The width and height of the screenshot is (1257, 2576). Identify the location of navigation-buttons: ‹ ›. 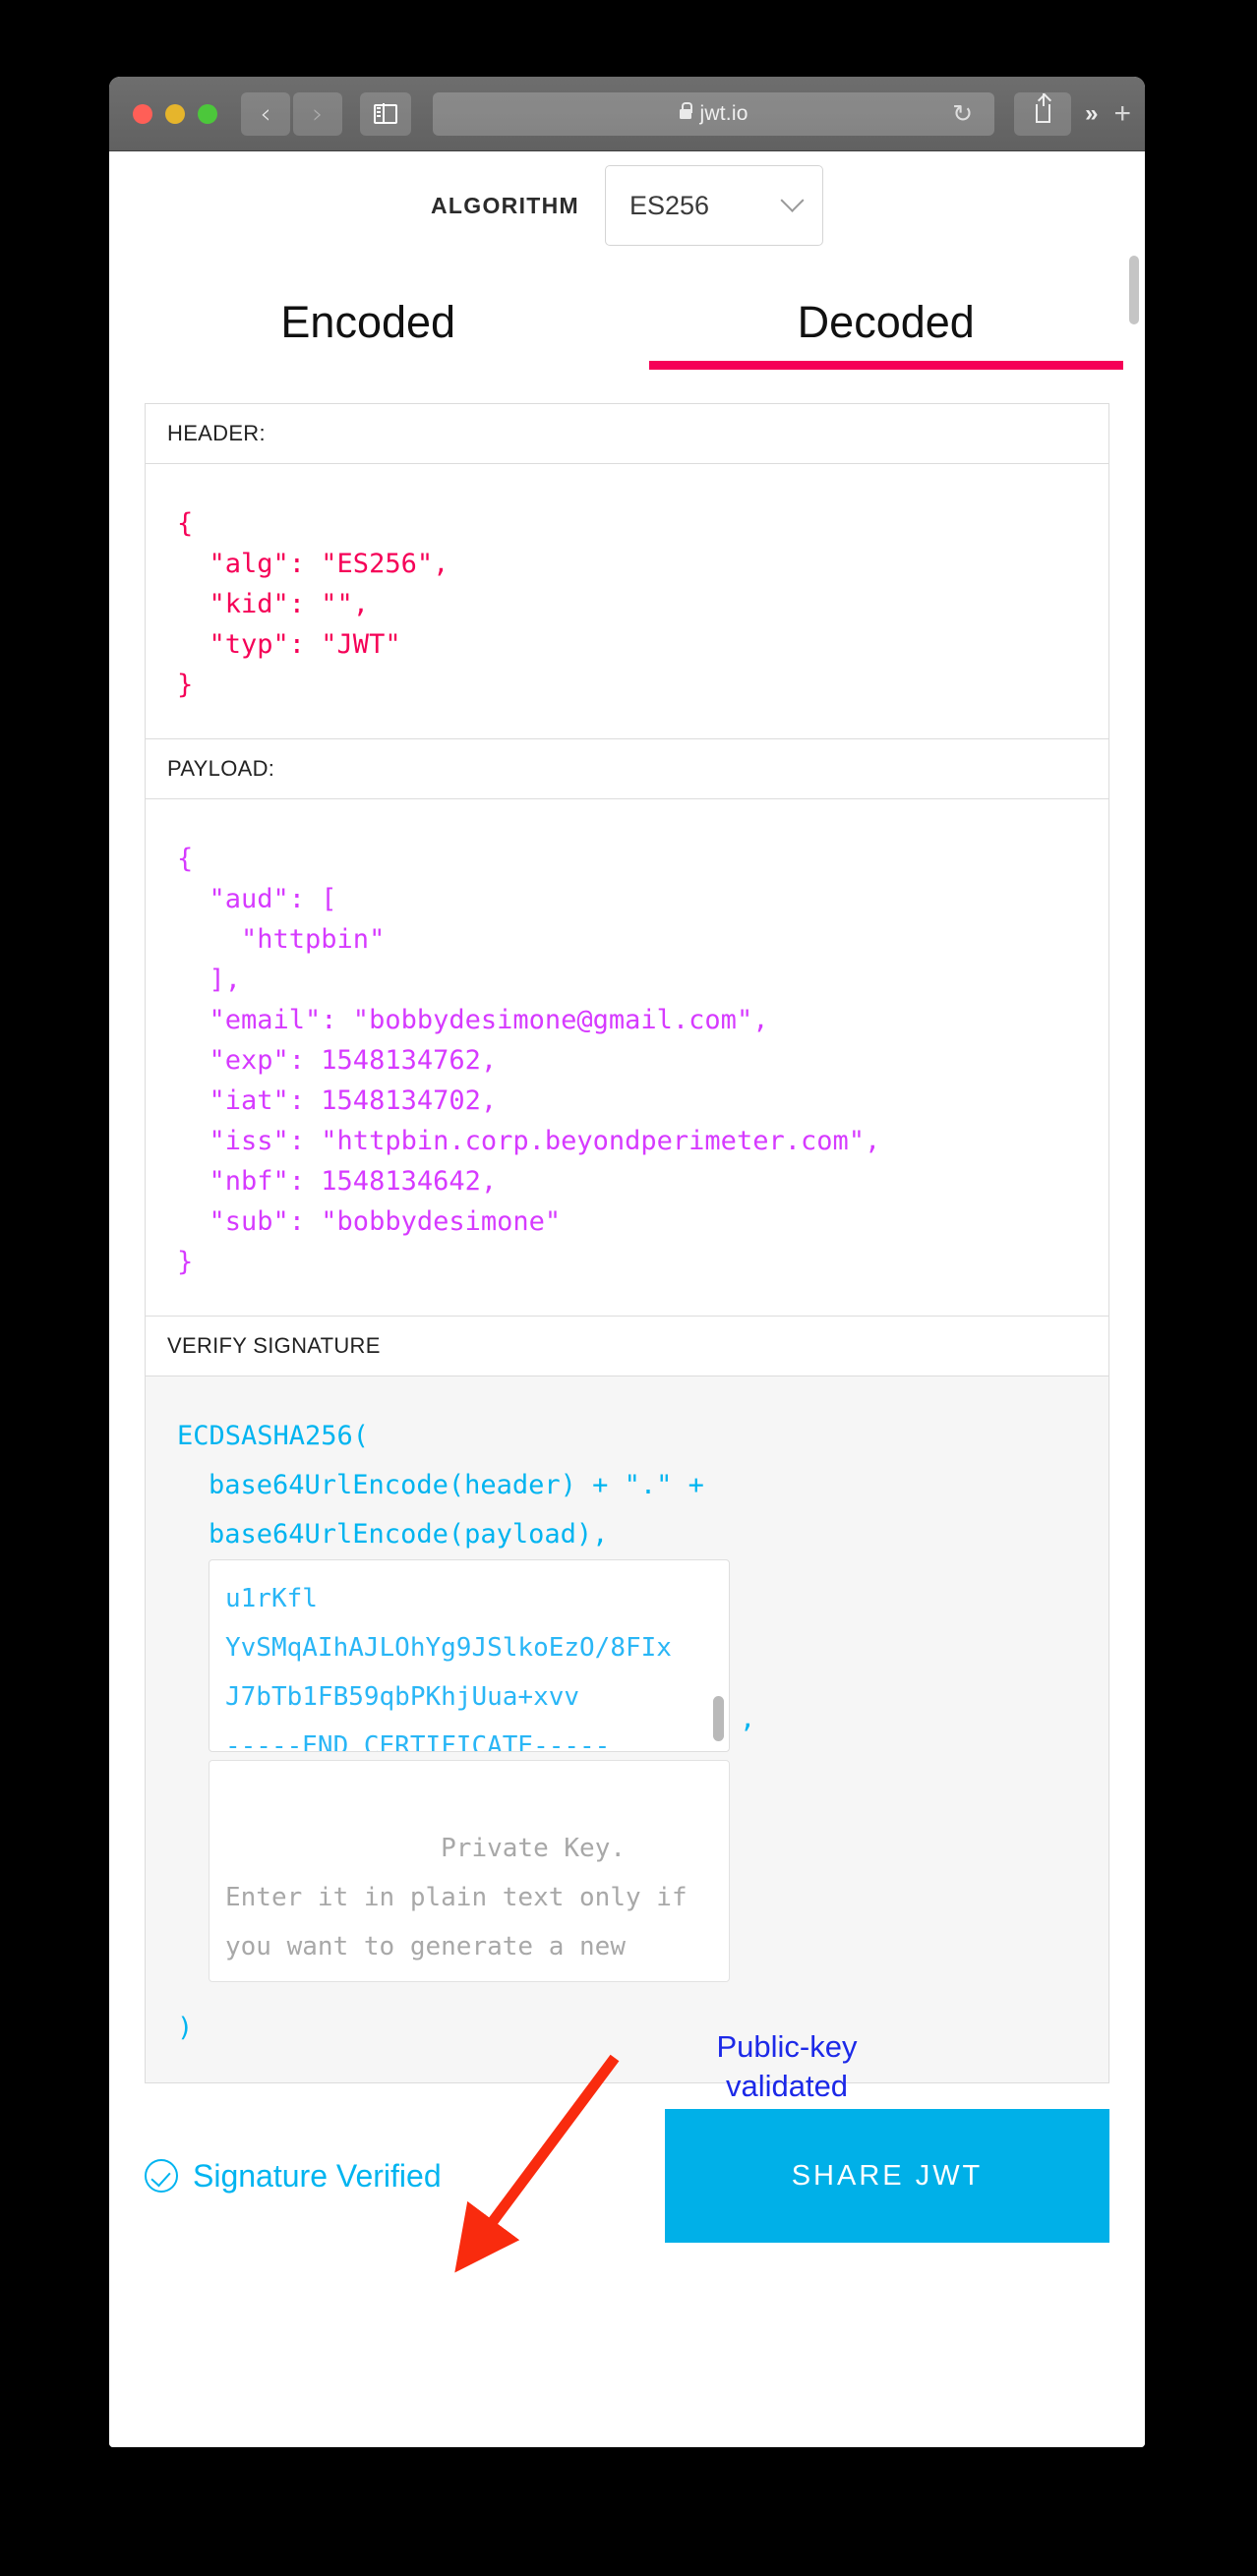
(291, 113).